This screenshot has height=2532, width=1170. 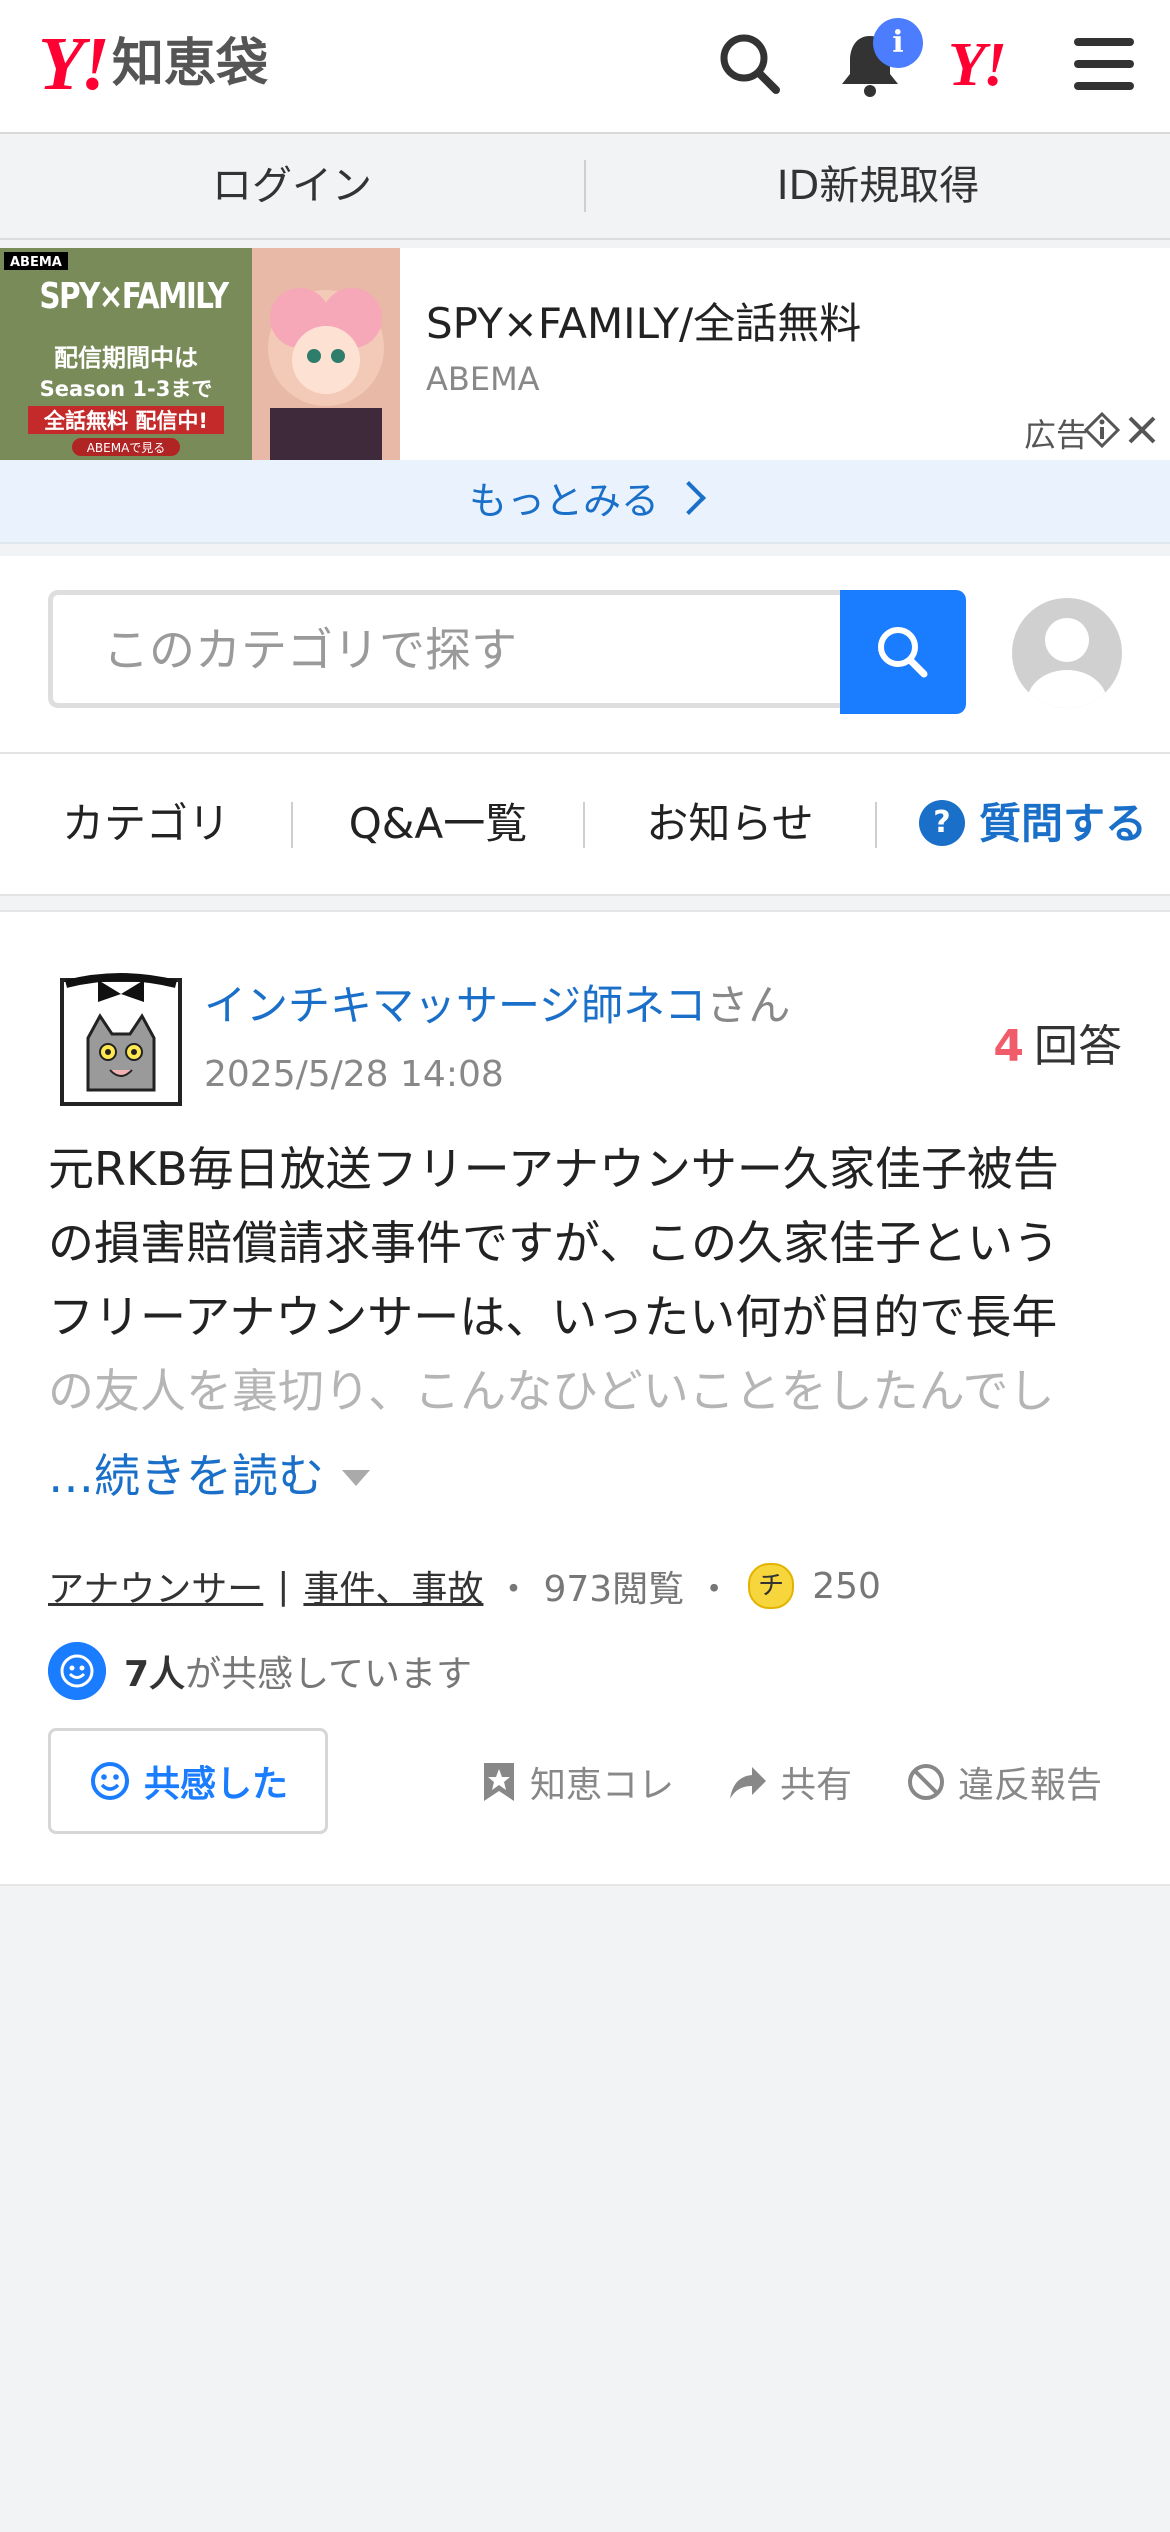 I want to click on smile-icon, so click(x=77, y=1671).